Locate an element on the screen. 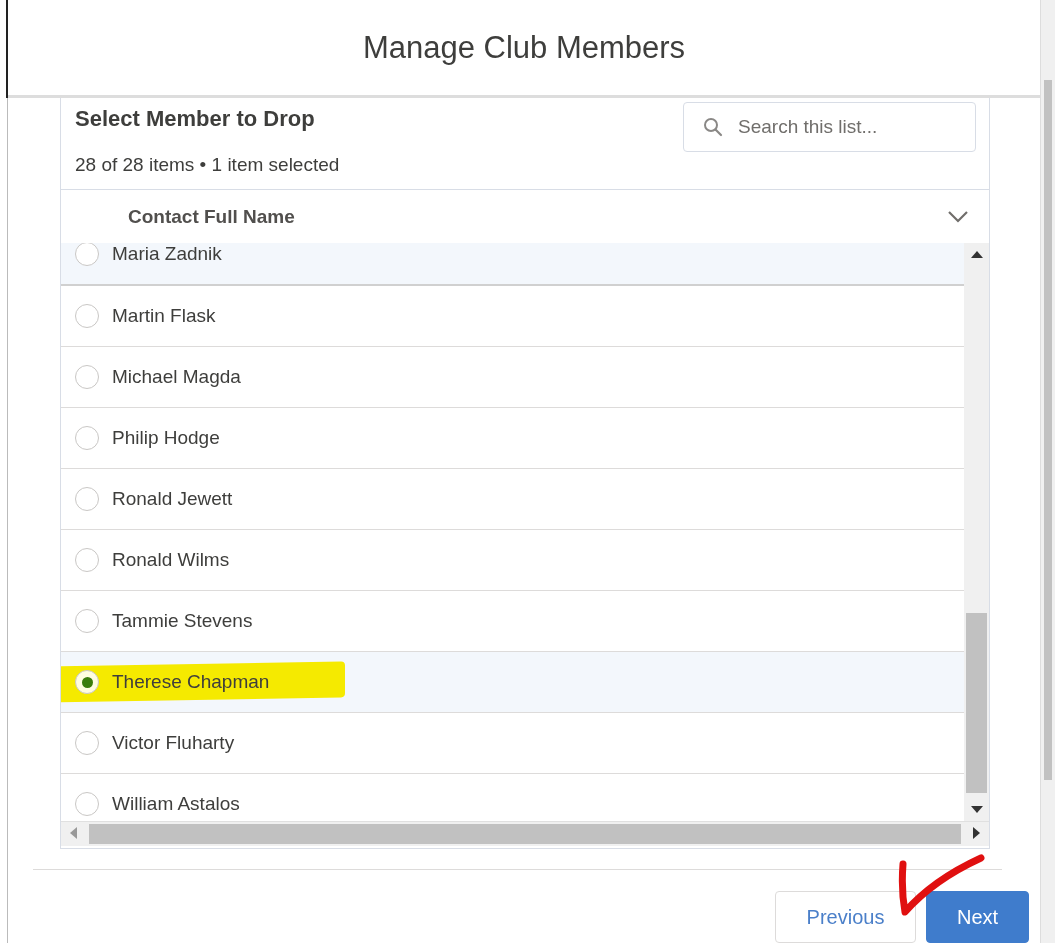 This screenshot has width=1055, height=943. member-name: Therese Chapman is located at coordinates (191, 682).